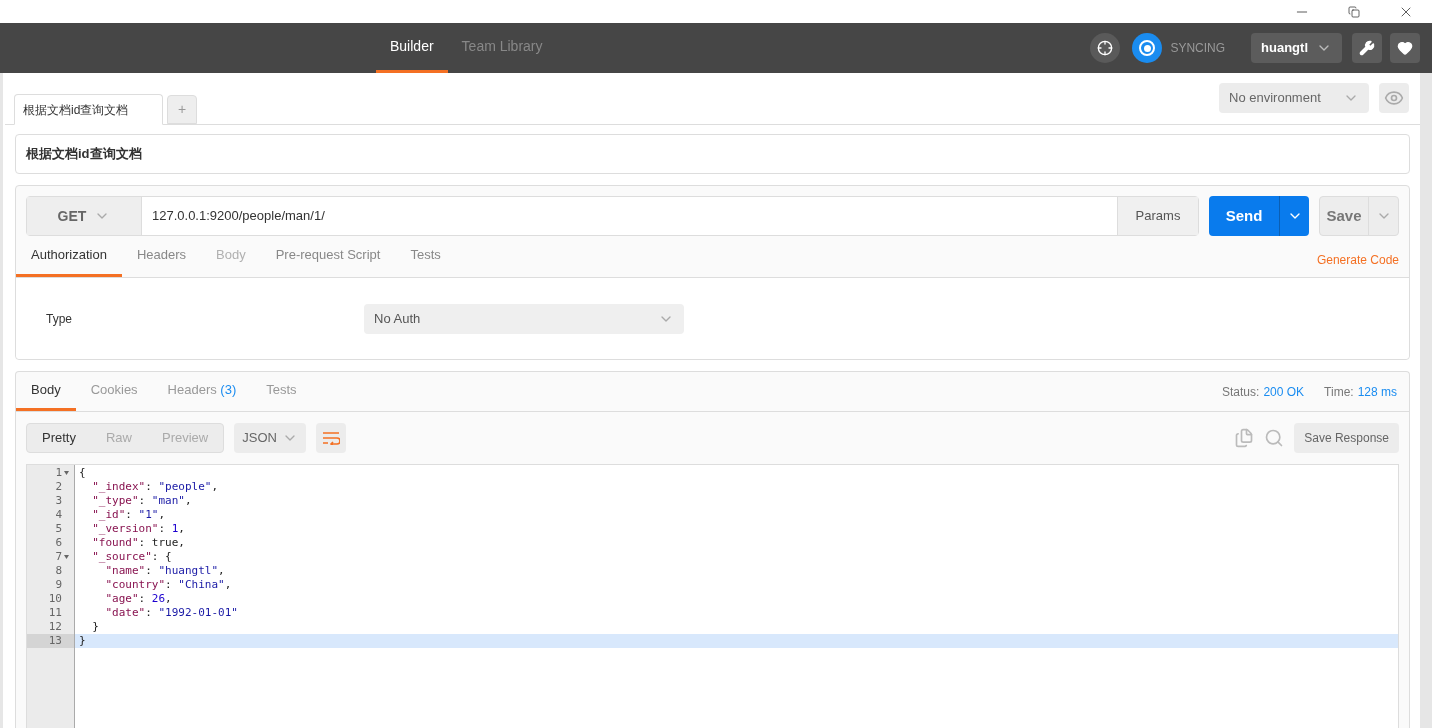 The image size is (1432, 728). What do you see at coordinates (1357, 260) in the screenshot?
I see `generate-code-link: Generate Code` at bounding box center [1357, 260].